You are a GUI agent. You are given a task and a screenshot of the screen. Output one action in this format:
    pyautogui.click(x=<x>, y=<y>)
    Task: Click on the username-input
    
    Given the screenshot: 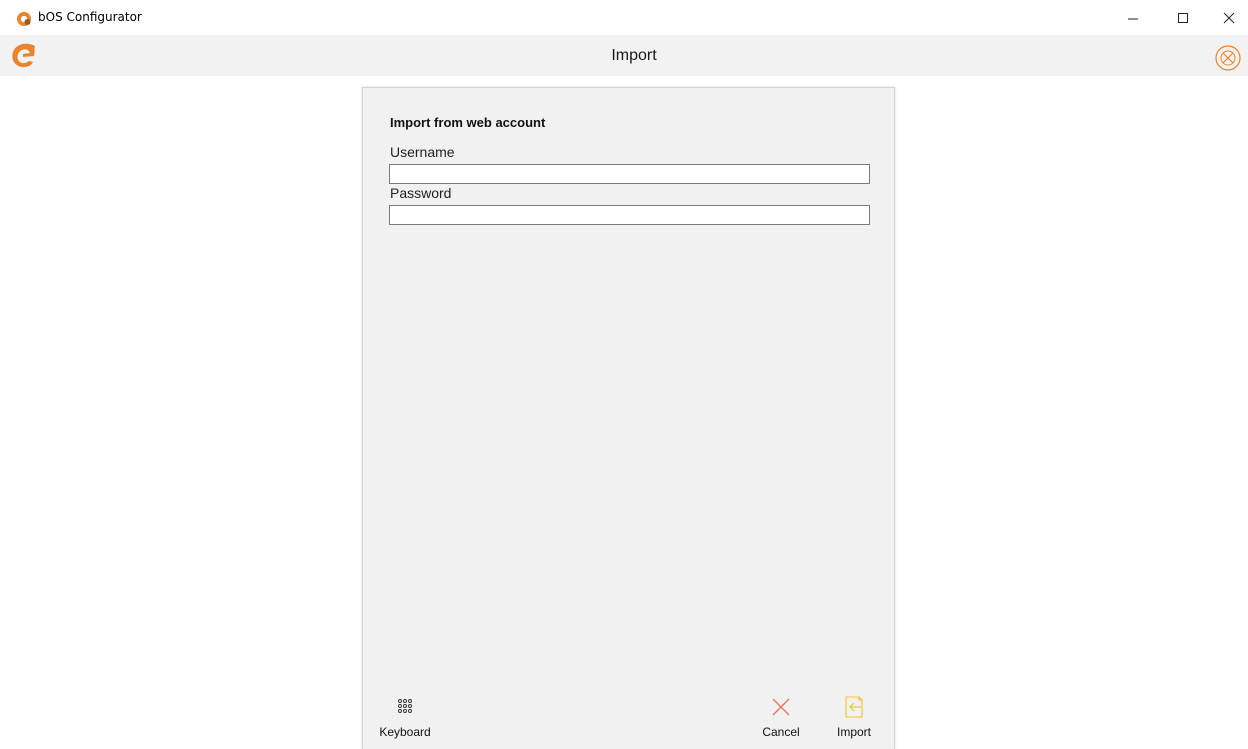 What is the action you would take?
    pyautogui.click(x=629, y=174)
    